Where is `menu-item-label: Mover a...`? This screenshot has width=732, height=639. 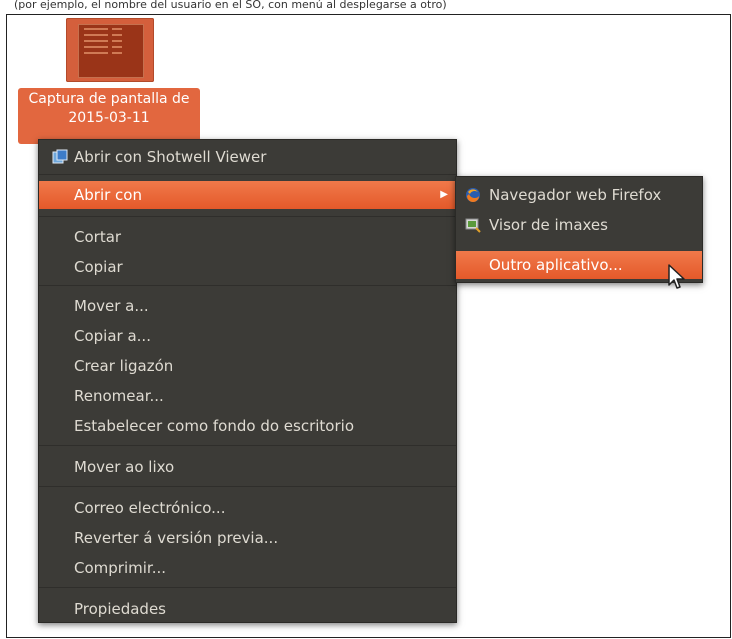 menu-item-label: Mover a... is located at coordinates (111, 306).